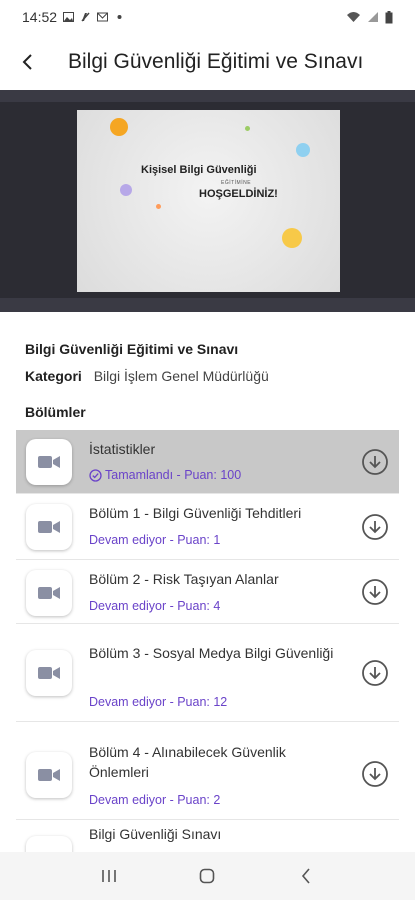 The image size is (415, 900). I want to click on battery-icon, so click(389, 16).